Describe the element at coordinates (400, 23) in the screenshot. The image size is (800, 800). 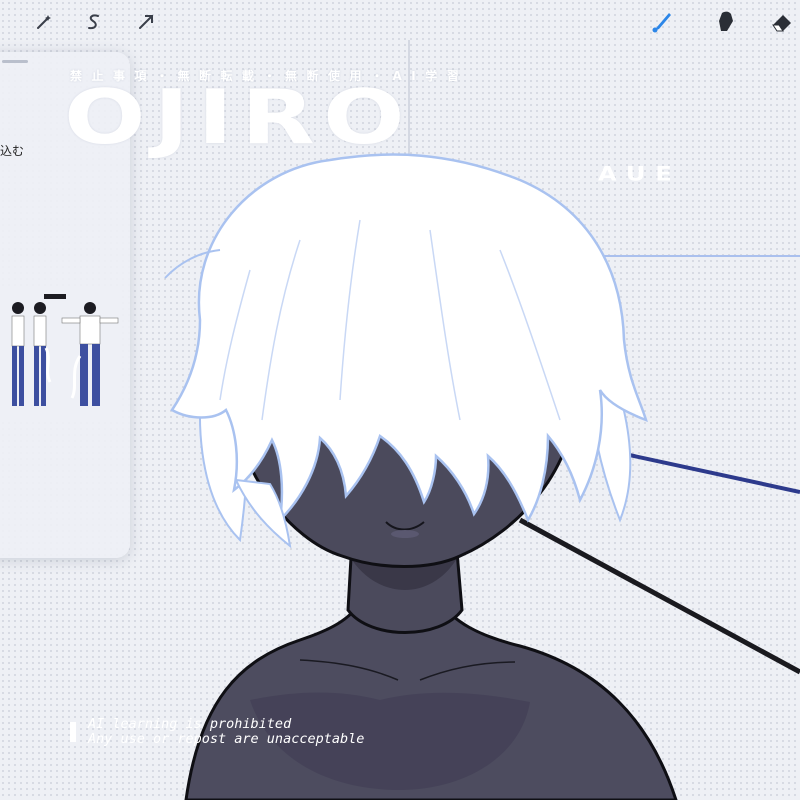
I see `top-toolbar` at that location.